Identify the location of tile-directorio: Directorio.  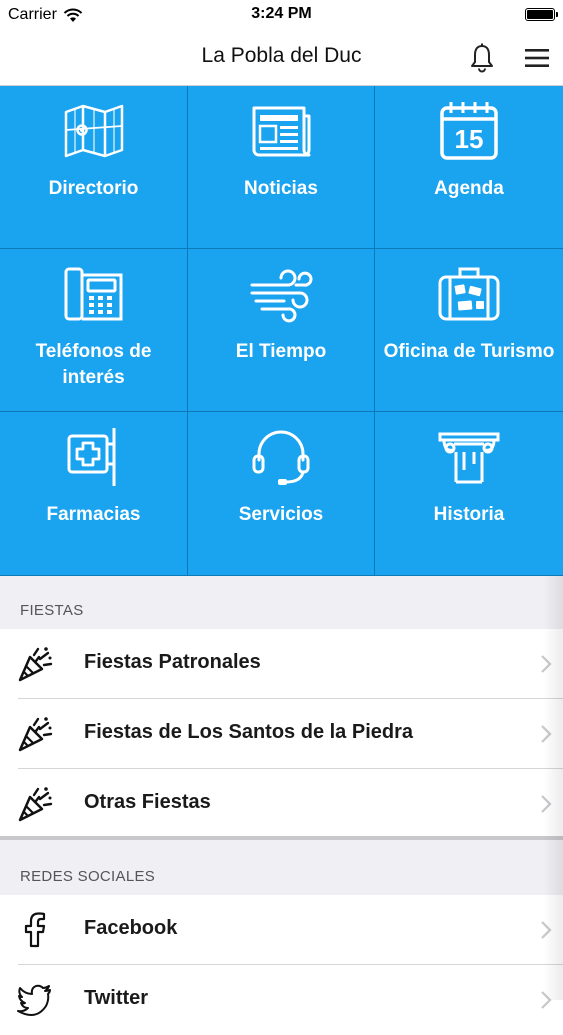
(94, 167).